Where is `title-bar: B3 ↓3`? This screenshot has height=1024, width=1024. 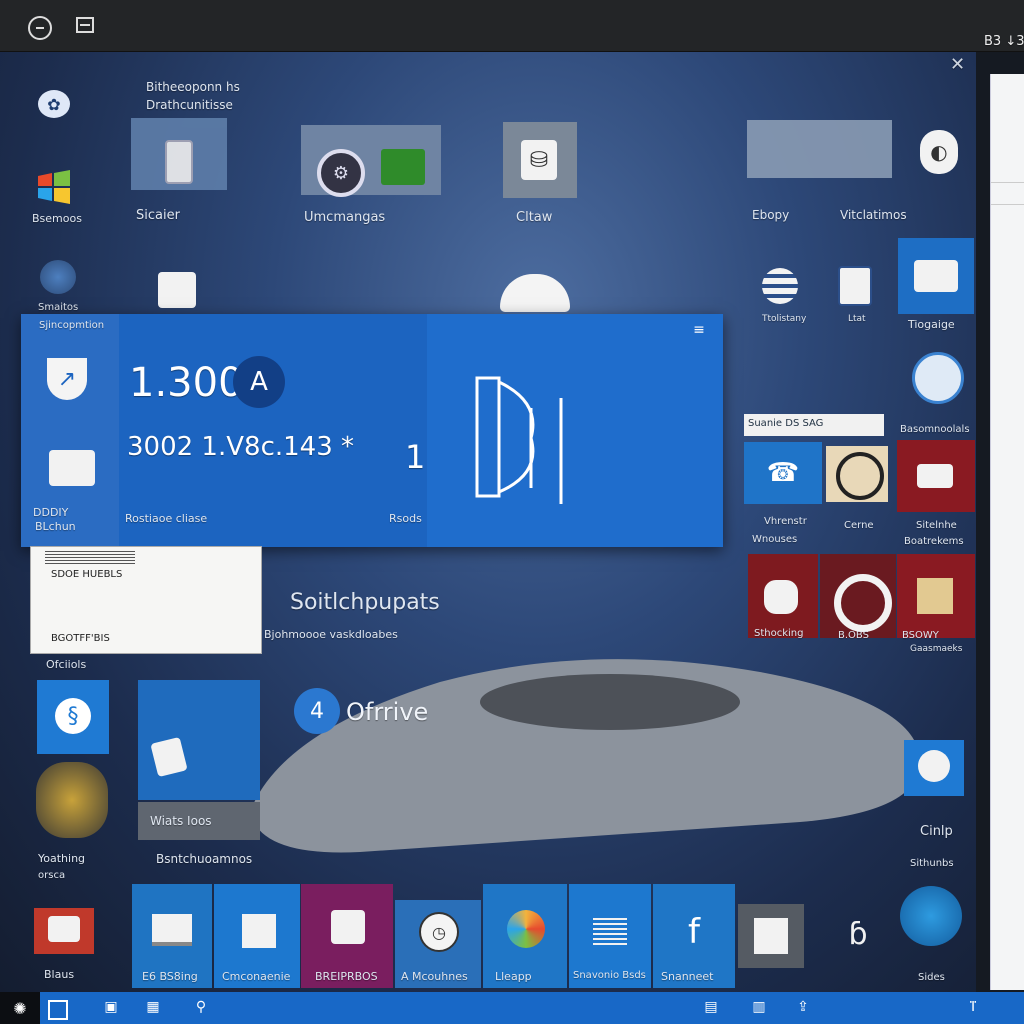
title-bar: B3 ↓3 is located at coordinates (512, 26).